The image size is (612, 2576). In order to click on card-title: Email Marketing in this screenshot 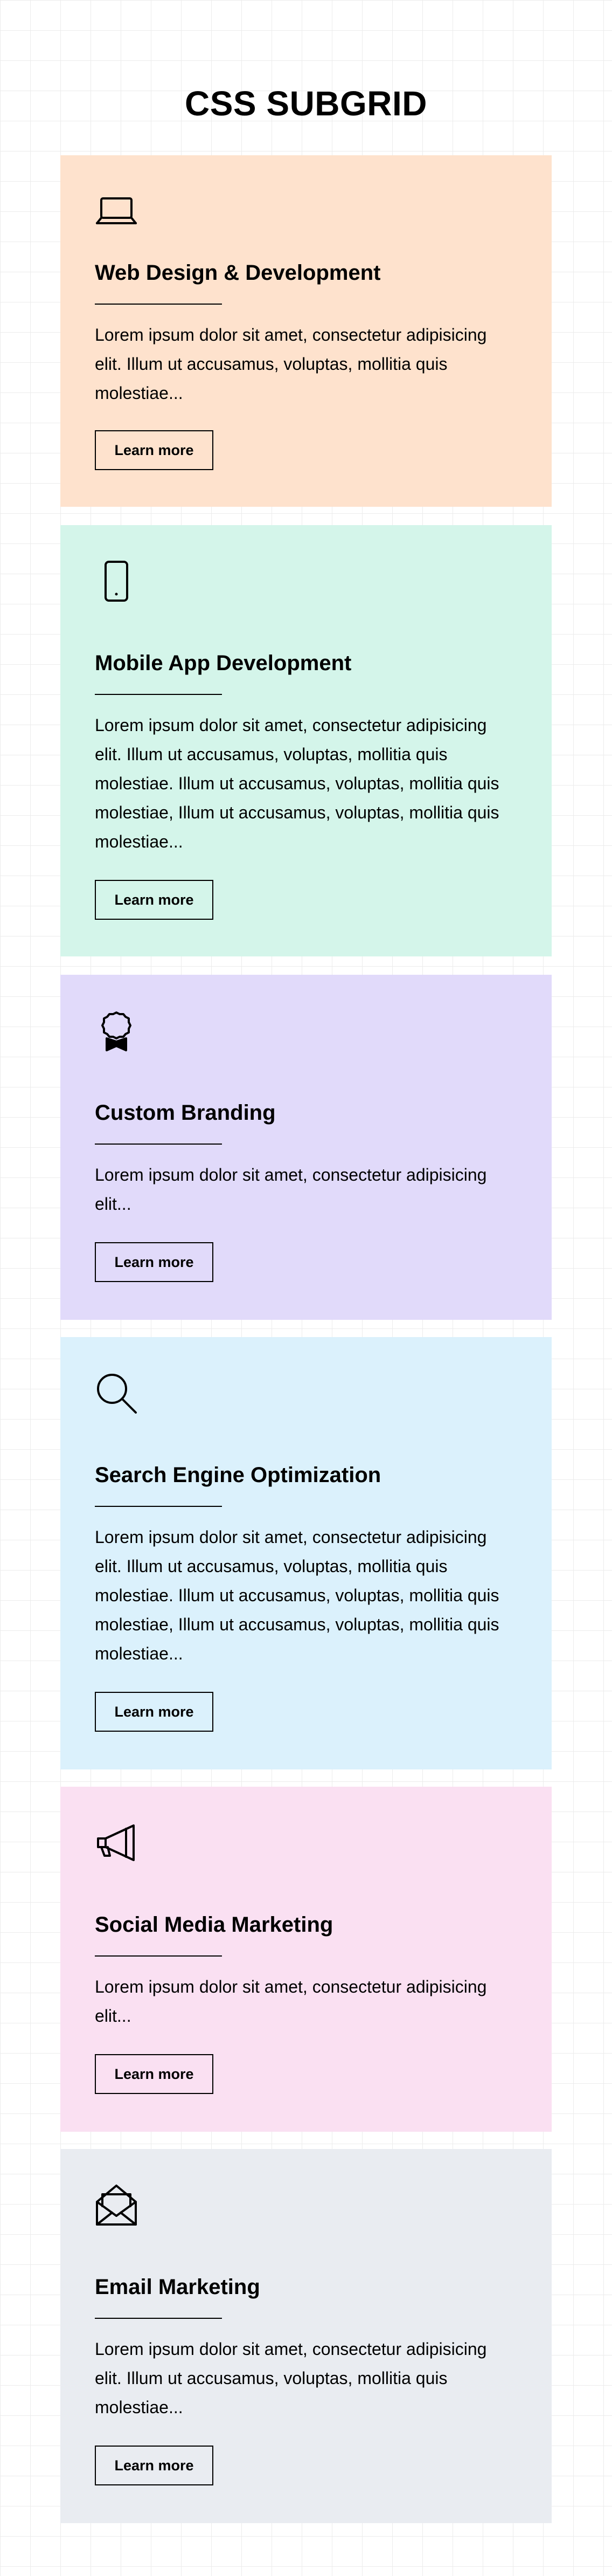, I will do `click(177, 2287)`.